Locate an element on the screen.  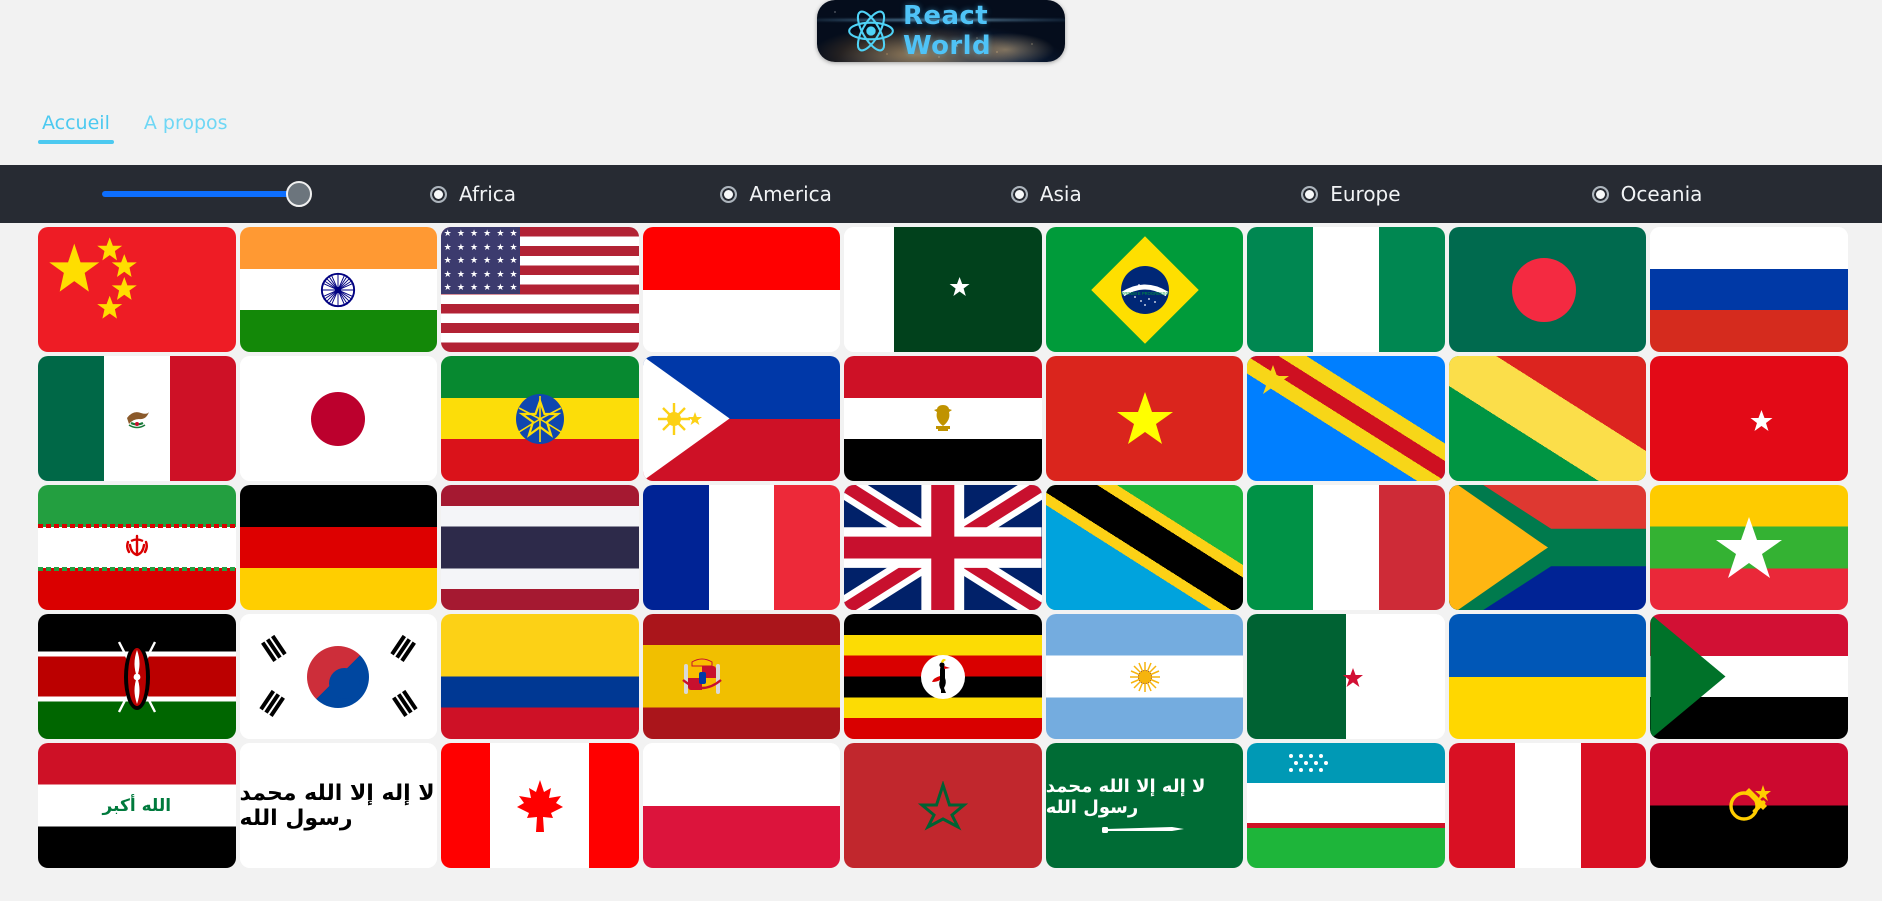
iran-emblem-icon is located at coordinates (136, 545).